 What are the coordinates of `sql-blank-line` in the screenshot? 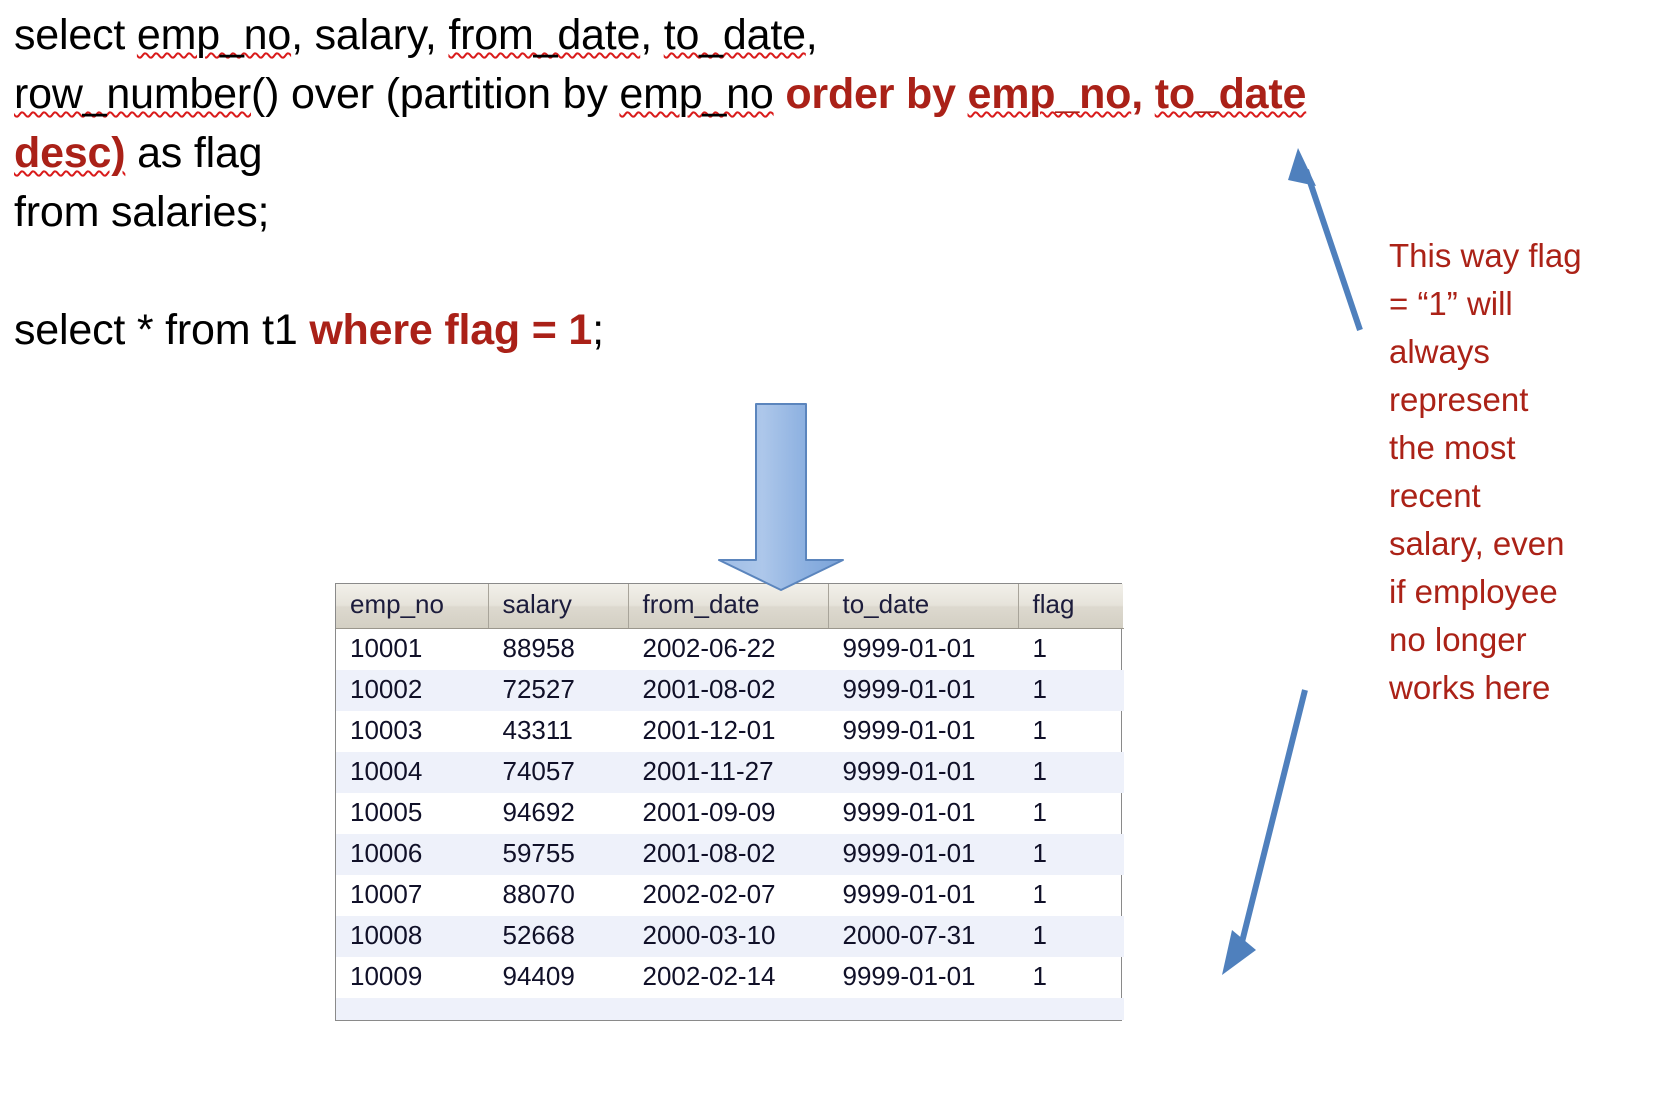 It's located at (779, 271).